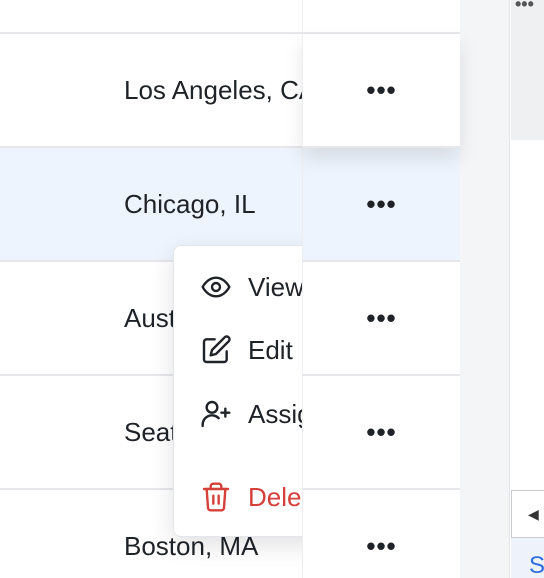 This screenshot has height=578, width=544. What do you see at coordinates (216, 287) in the screenshot?
I see `eye-icon` at bounding box center [216, 287].